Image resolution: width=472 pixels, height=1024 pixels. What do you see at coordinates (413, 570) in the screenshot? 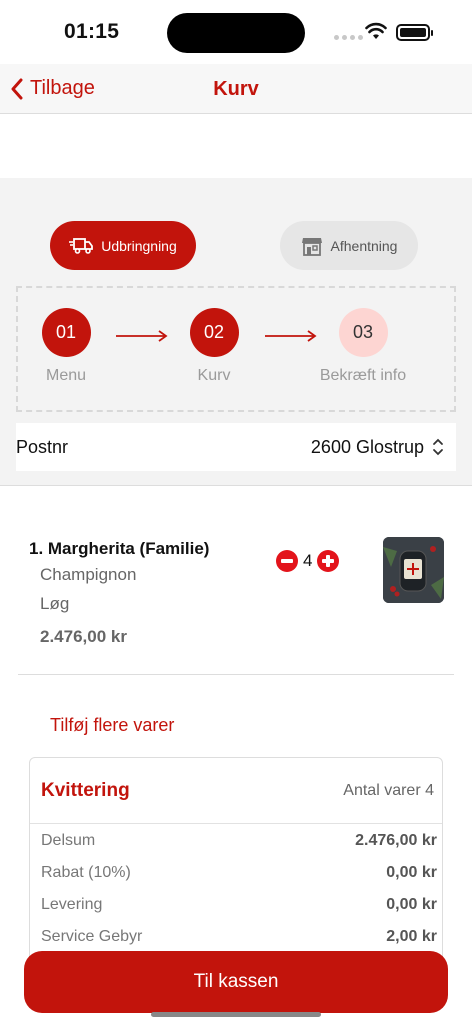
I see `item-image` at bounding box center [413, 570].